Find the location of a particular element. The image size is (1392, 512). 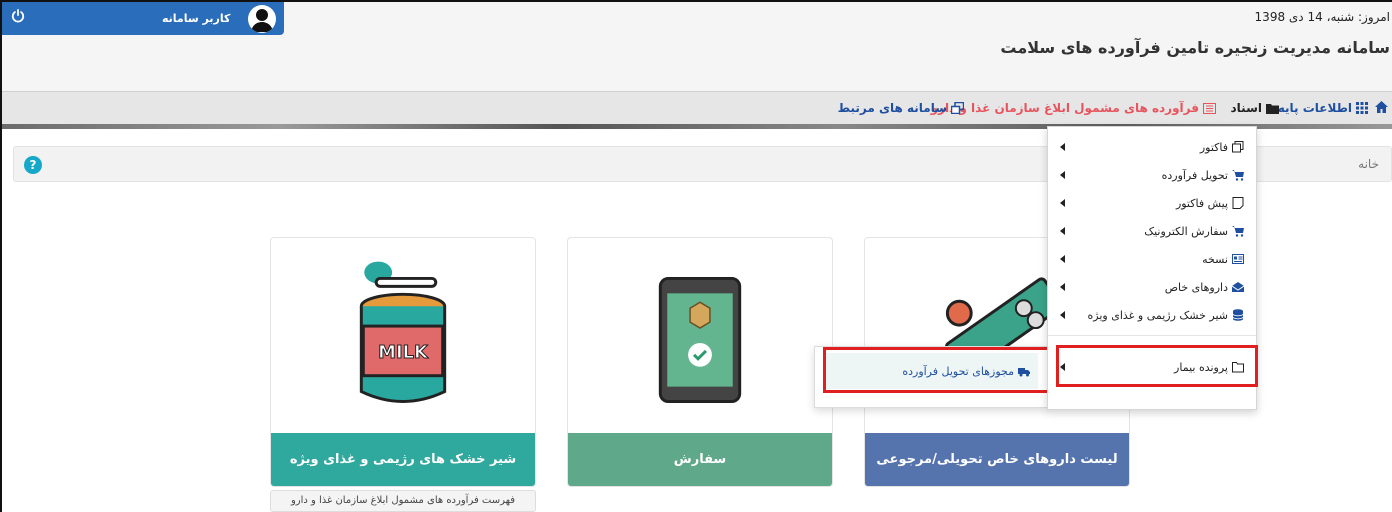

user-icon is located at coordinates (262, 20).